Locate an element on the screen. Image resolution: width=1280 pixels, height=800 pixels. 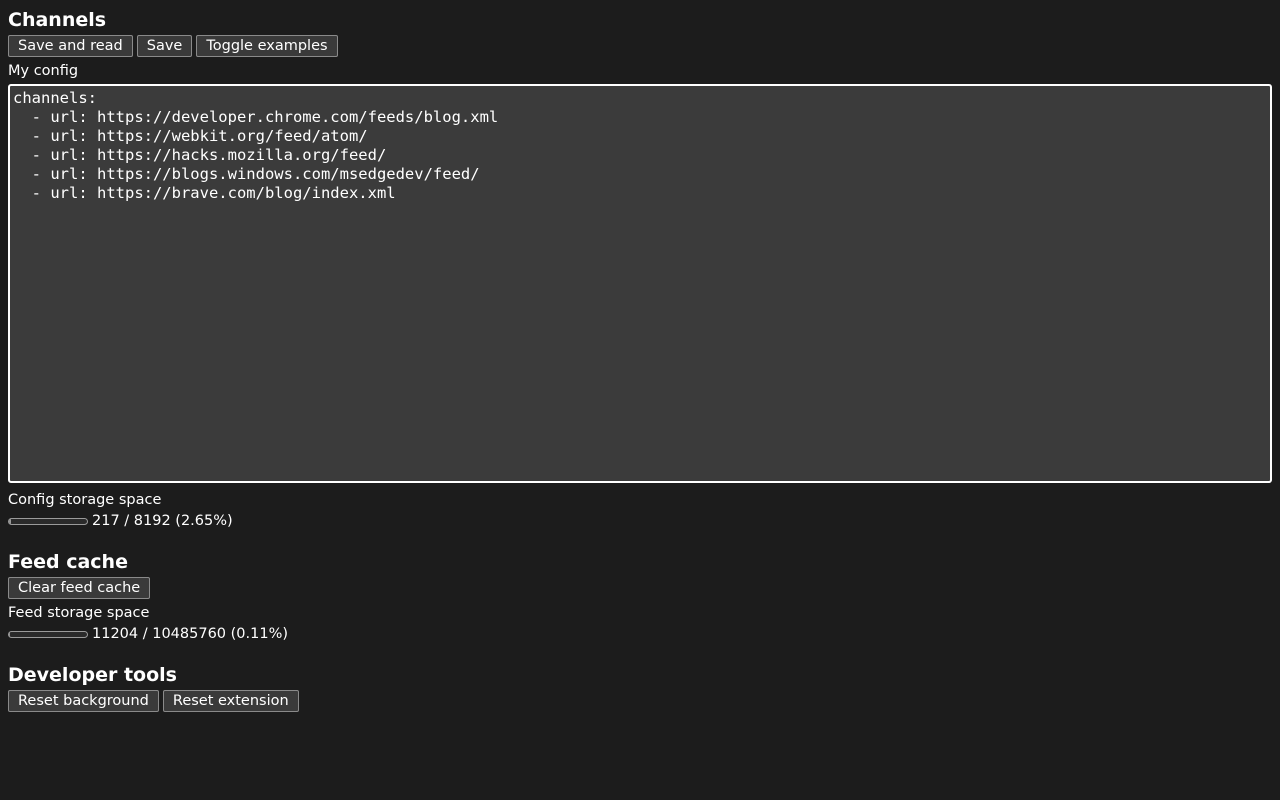
clear-feed-cache-button: Clear feed cache is located at coordinates (79, 588).